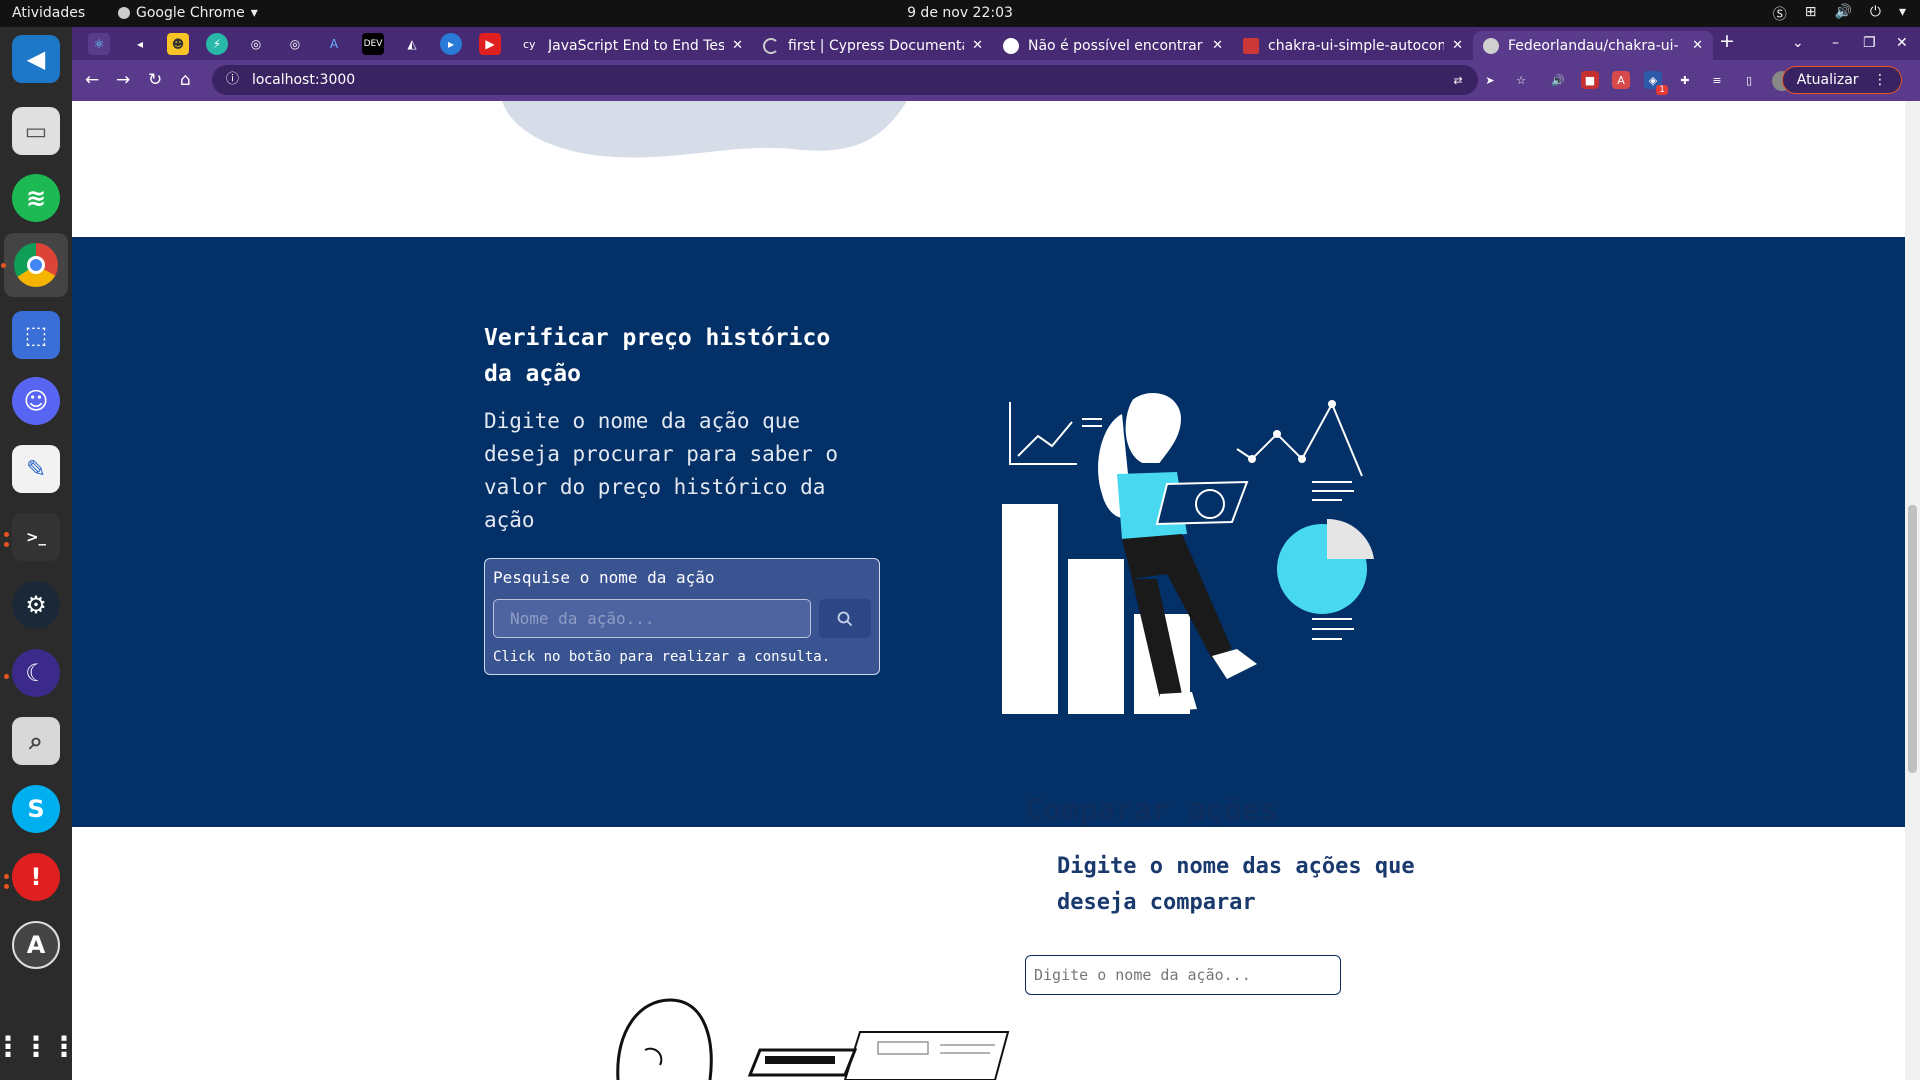 Image resolution: width=1920 pixels, height=1080 pixels. What do you see at coordinates (1590, 80) in the screenshot?
I see `extension-red-icon: ■` at bounding box center [1590, 80].